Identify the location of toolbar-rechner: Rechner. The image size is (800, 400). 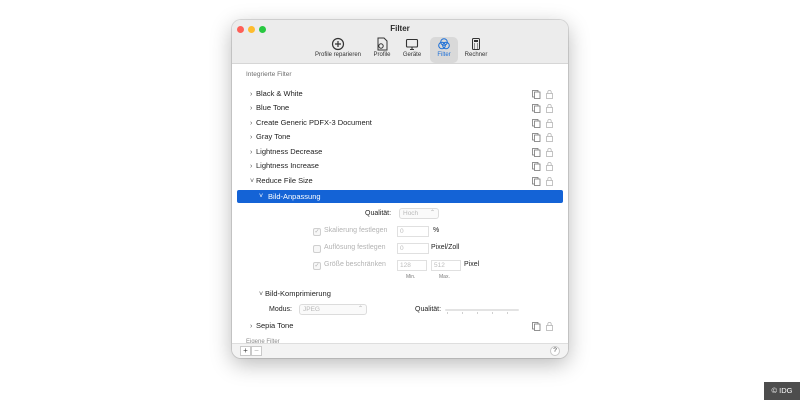
(476, 50).